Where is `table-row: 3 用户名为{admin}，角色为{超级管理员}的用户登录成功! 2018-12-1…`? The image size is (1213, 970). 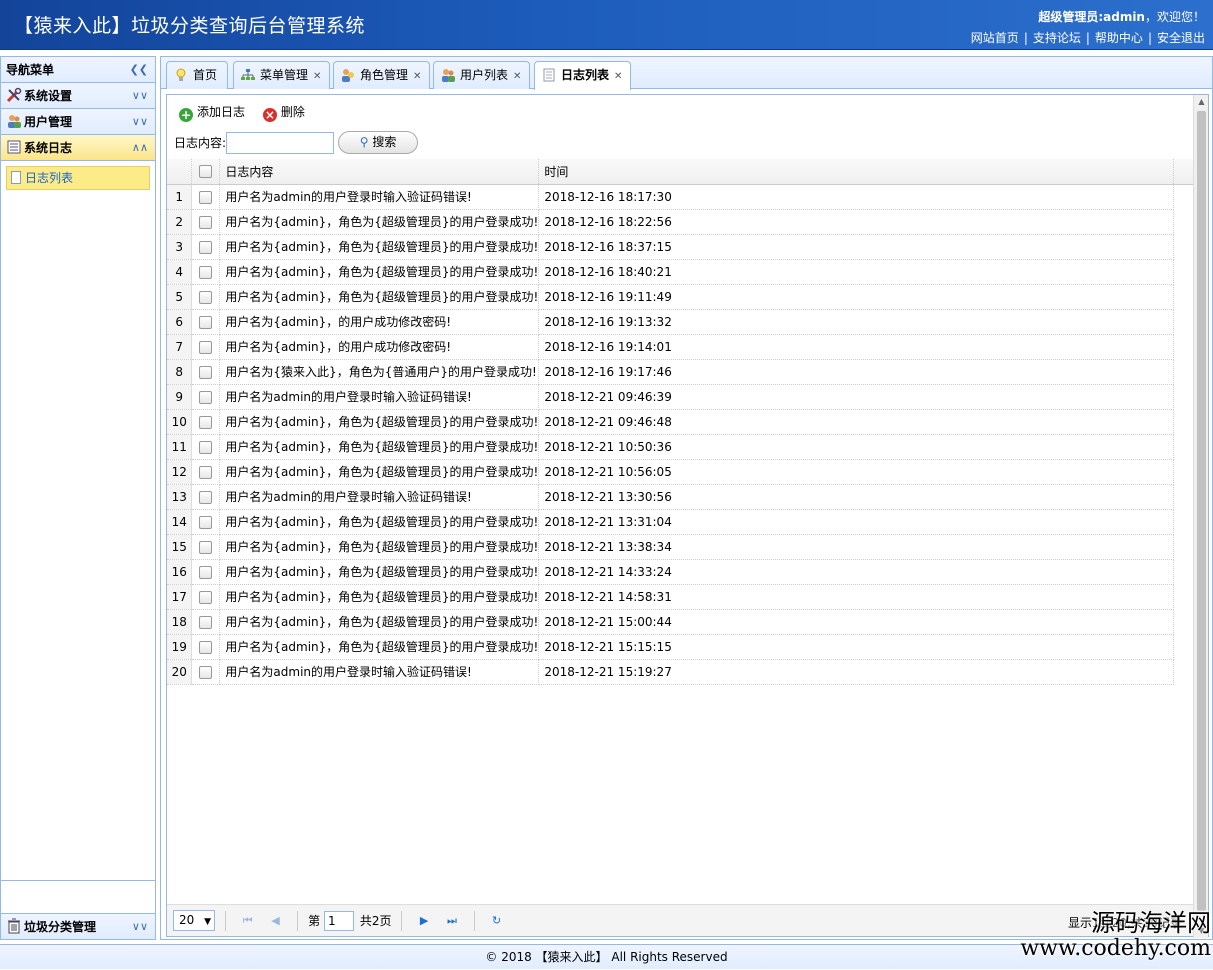
table-row: 3 用户名为{admin}，角色为{超级管理员}的用户登录成功! 2018-12-1… is located at coordinates (680, 247).